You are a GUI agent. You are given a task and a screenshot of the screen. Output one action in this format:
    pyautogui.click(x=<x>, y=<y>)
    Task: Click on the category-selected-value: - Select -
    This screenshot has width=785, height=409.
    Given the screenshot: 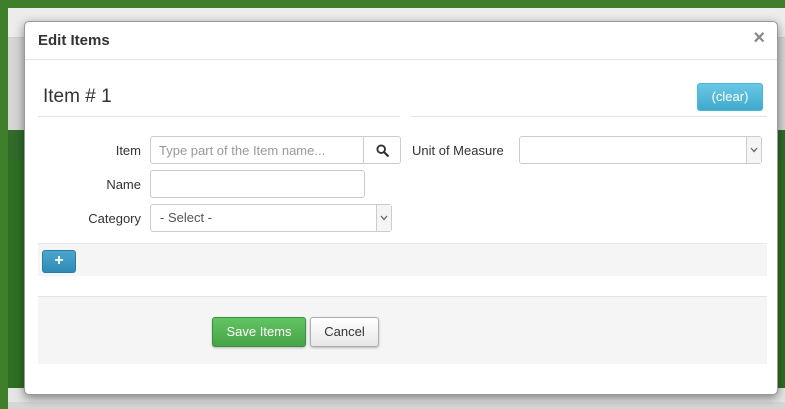 What is the action you would take?
    pyautogui.click(x=186, y=217)
    